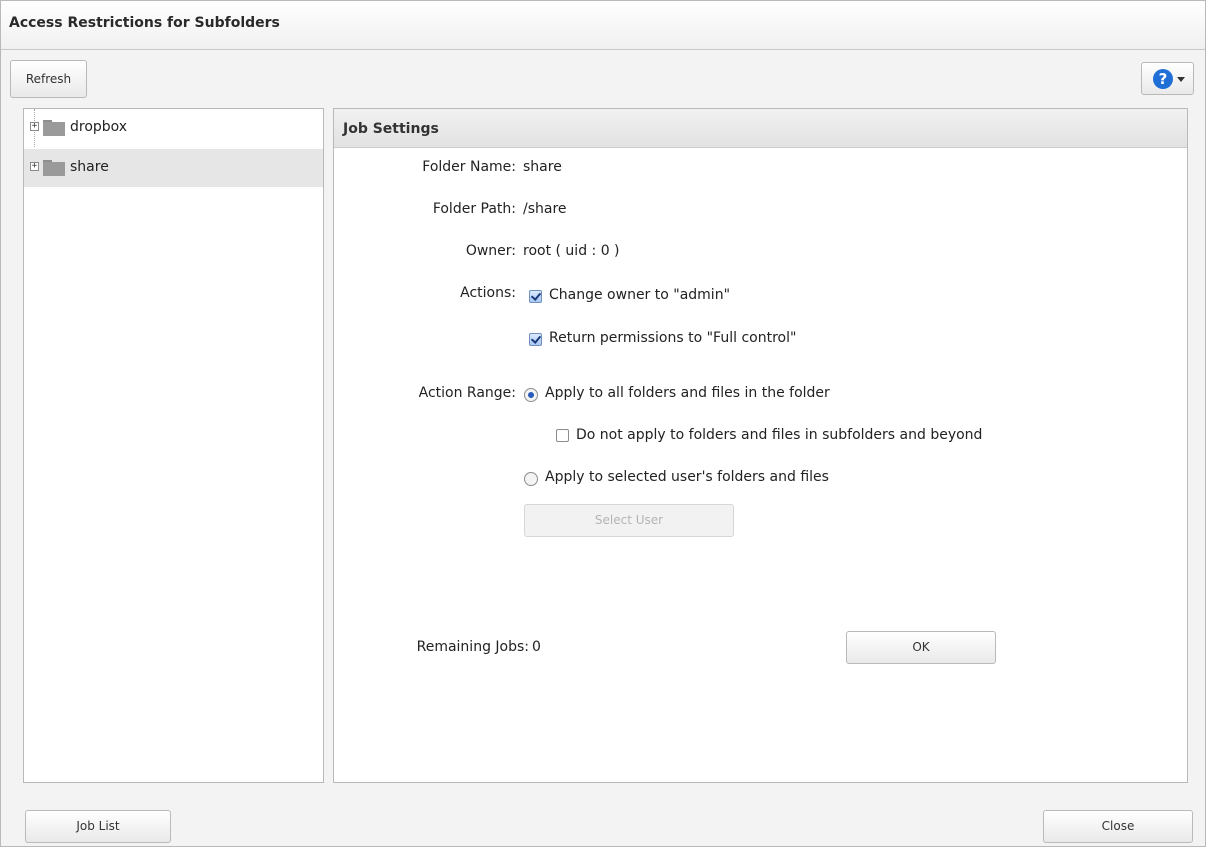 Image resolution: width=1206 pixels, height=847 pixels. I want to click on select-user-label: Select User, so click(629, 520).